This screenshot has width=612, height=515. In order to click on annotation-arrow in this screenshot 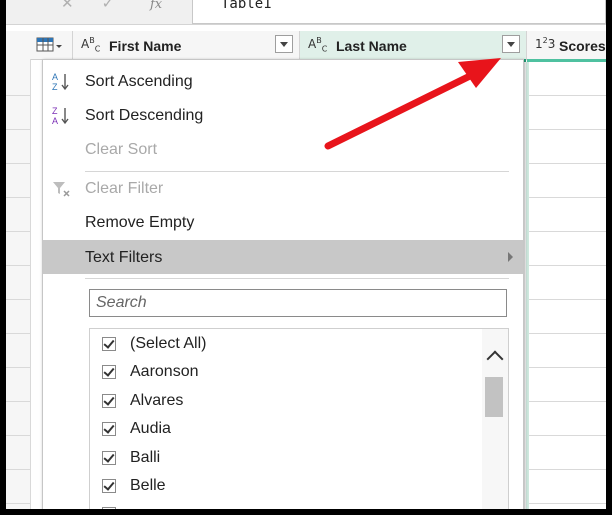, I will do `click(412, 104)`.